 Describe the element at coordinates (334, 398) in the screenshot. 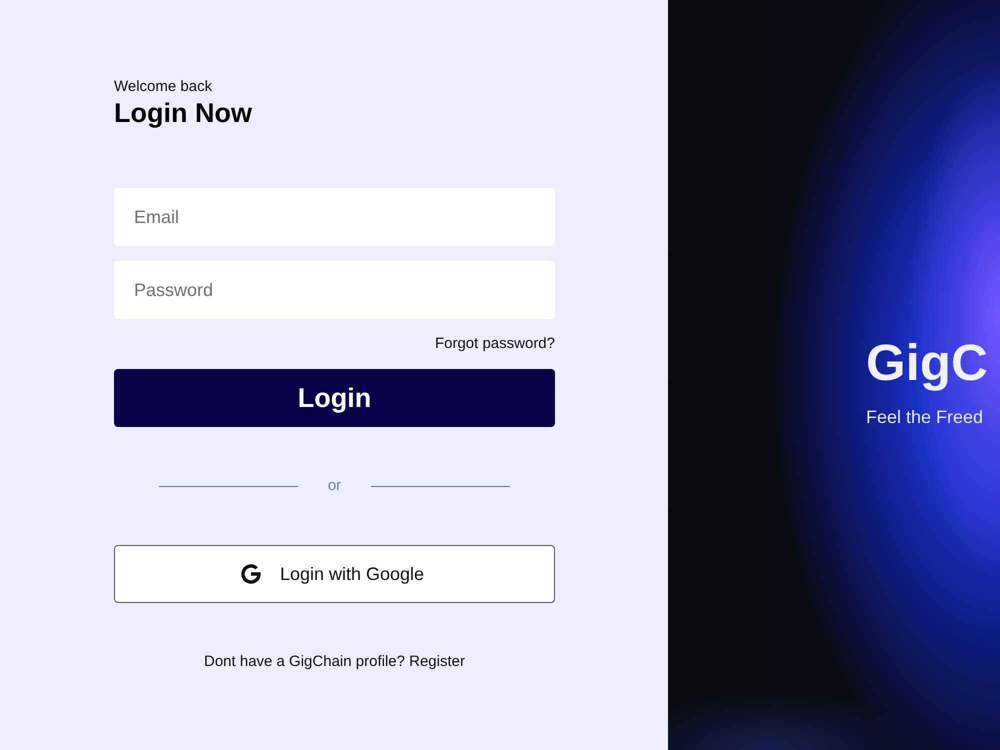

I see `login-button: Login` at that location.